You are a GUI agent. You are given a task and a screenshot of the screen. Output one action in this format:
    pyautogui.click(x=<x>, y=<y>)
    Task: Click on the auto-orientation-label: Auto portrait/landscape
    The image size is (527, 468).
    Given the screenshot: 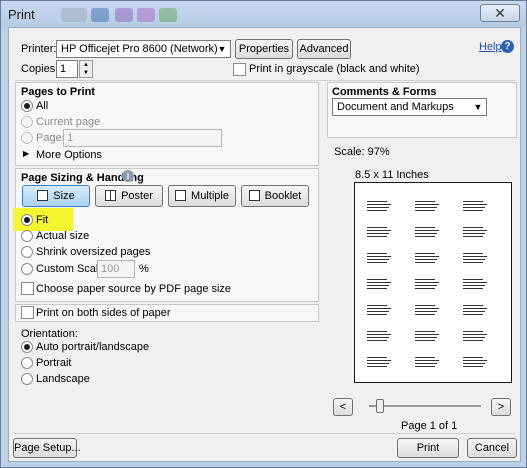 What is the action you would take?
    pyautogui.click(x=93, y=347)
    